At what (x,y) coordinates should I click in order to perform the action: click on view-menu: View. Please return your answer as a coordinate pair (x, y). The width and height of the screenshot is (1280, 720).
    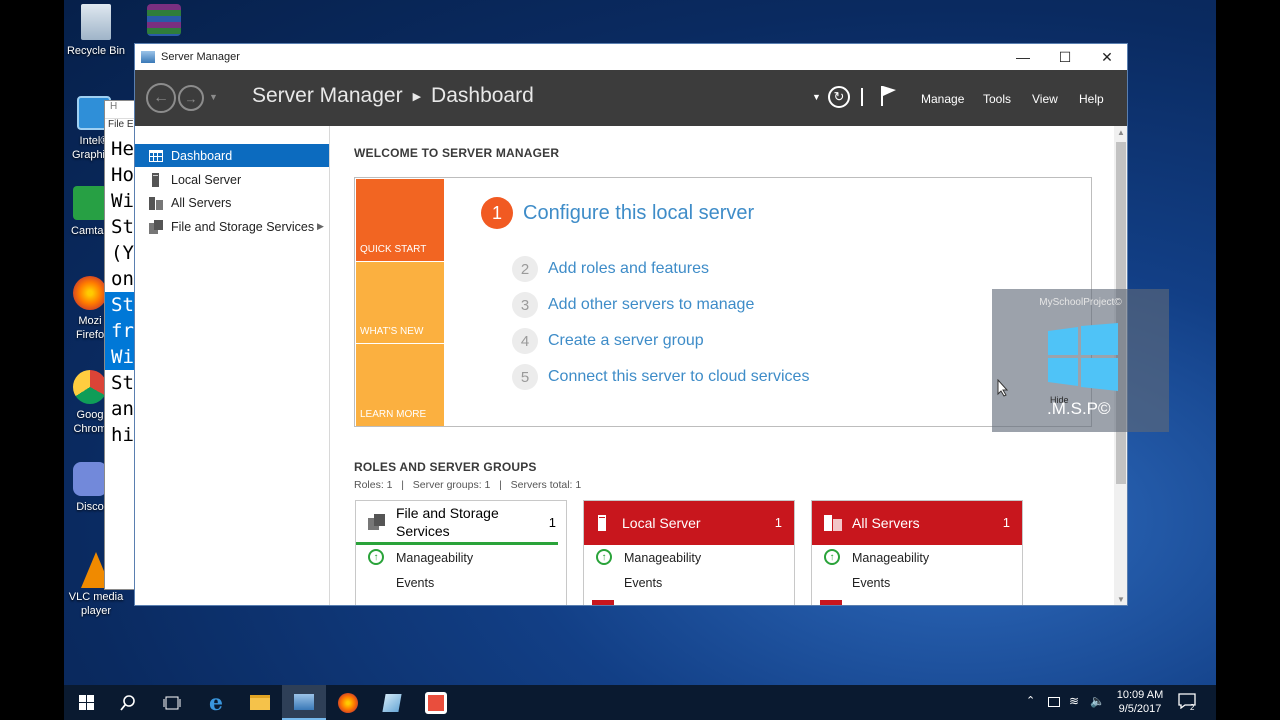
    Looking at the image, I should click on (1045, 99).